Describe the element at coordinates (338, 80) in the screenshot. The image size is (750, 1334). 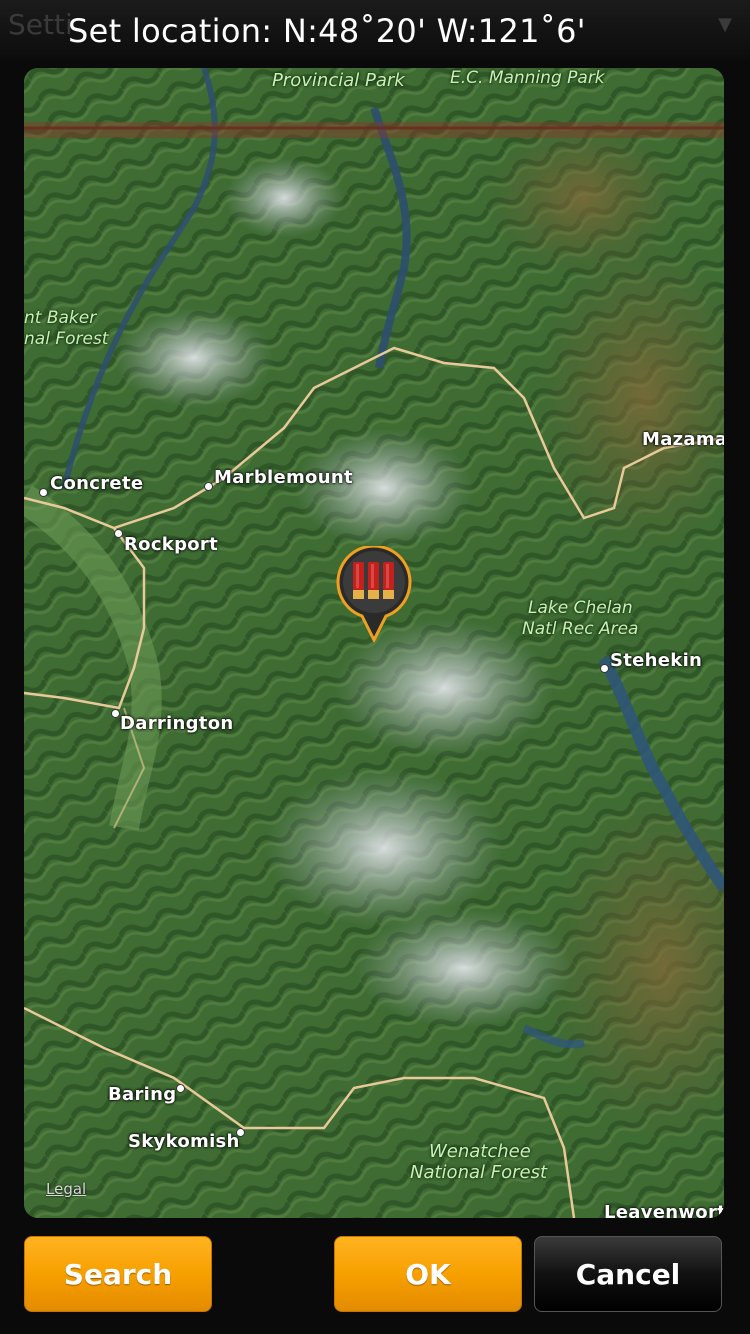
I see `label-provincial-park: Provincial Park` at that location.